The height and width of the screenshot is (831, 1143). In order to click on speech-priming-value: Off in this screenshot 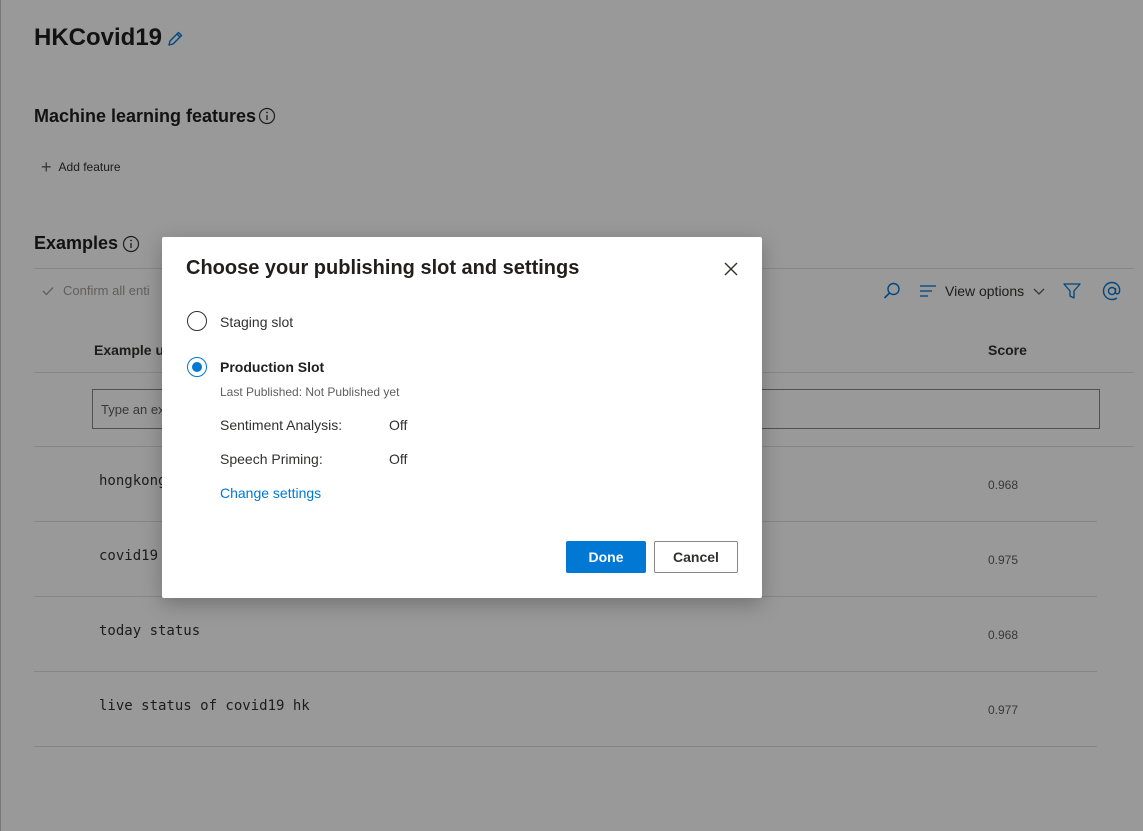, I will do `click(398, 459)`.